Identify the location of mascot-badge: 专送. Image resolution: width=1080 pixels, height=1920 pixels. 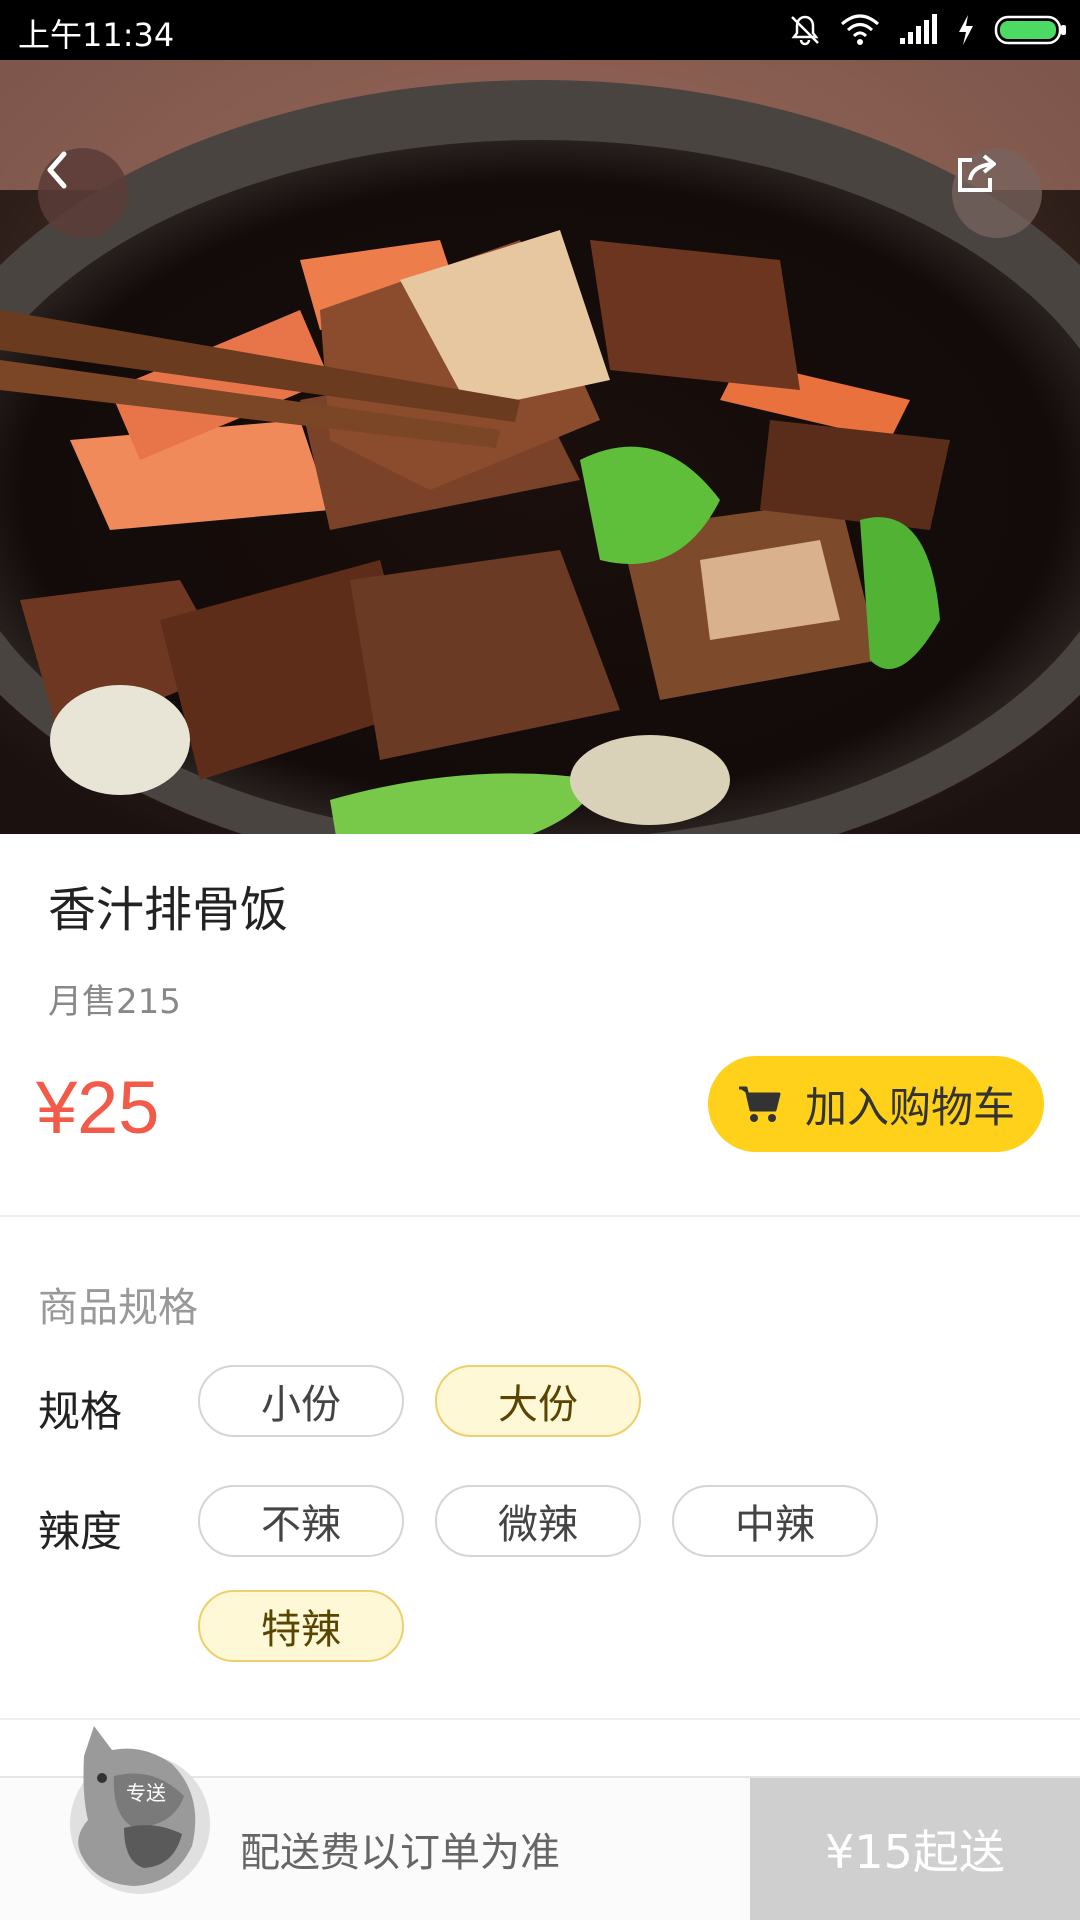
(146, 1793).